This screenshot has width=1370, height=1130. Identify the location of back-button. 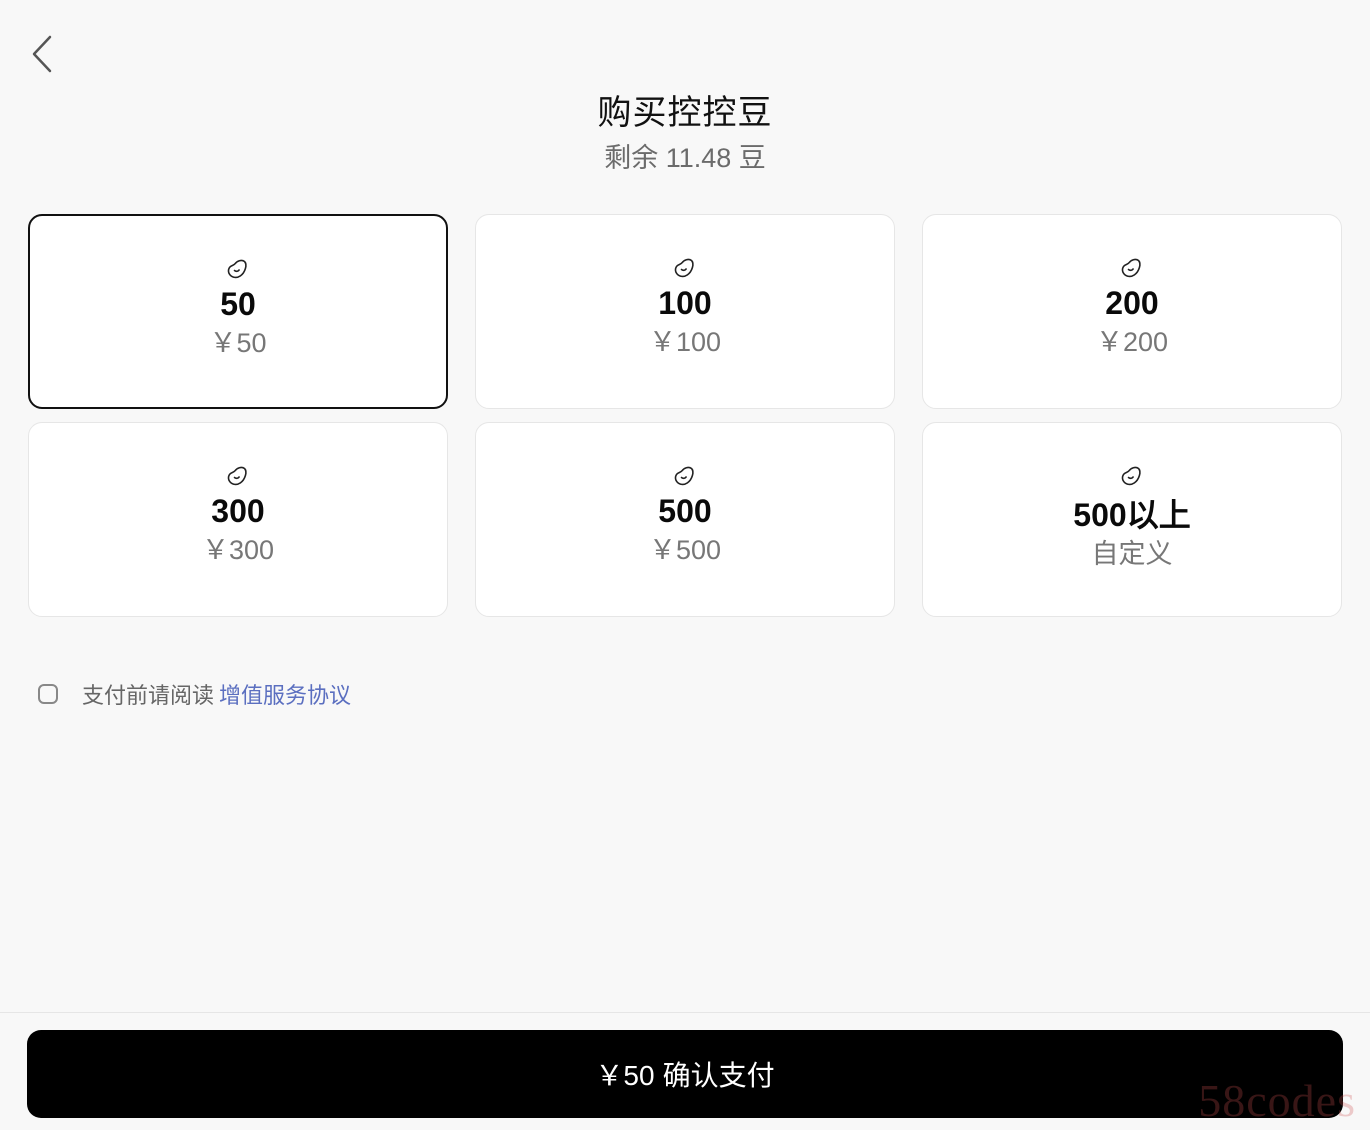
(42, 54).